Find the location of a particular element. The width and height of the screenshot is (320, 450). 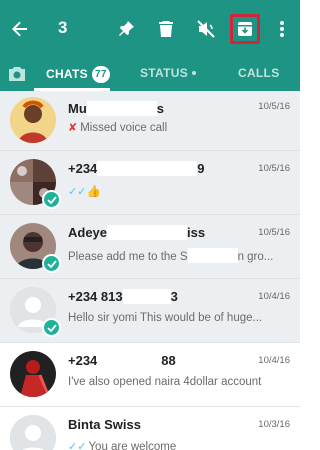

chat-name: +234 88 is located at coordinates (122, 360).